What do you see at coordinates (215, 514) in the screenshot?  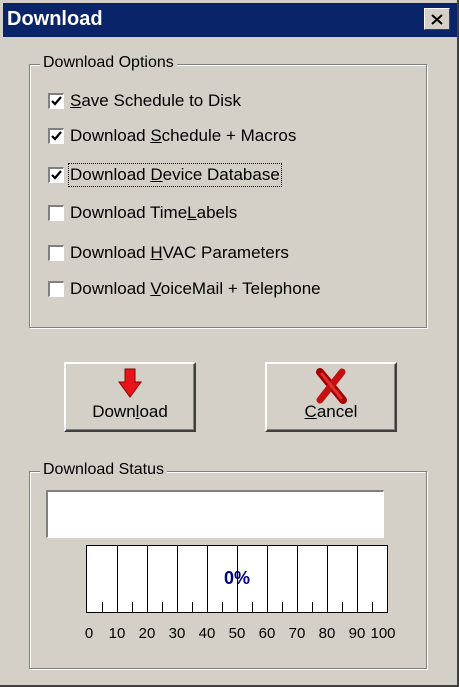 I see `status-message-field` at bounding box center [215, 514].